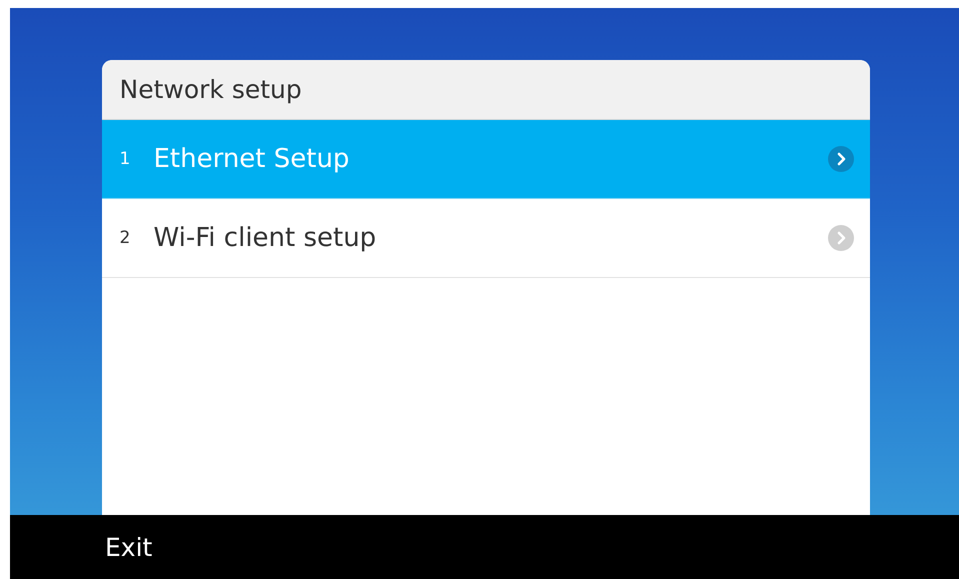 Image resolution: width=959 pixels, height=579 pixels. What do you see at coordinates (266, 238) in the screenshot?
I see `item-label: Wi-Fi client setup` at bounding box center [266, 238].